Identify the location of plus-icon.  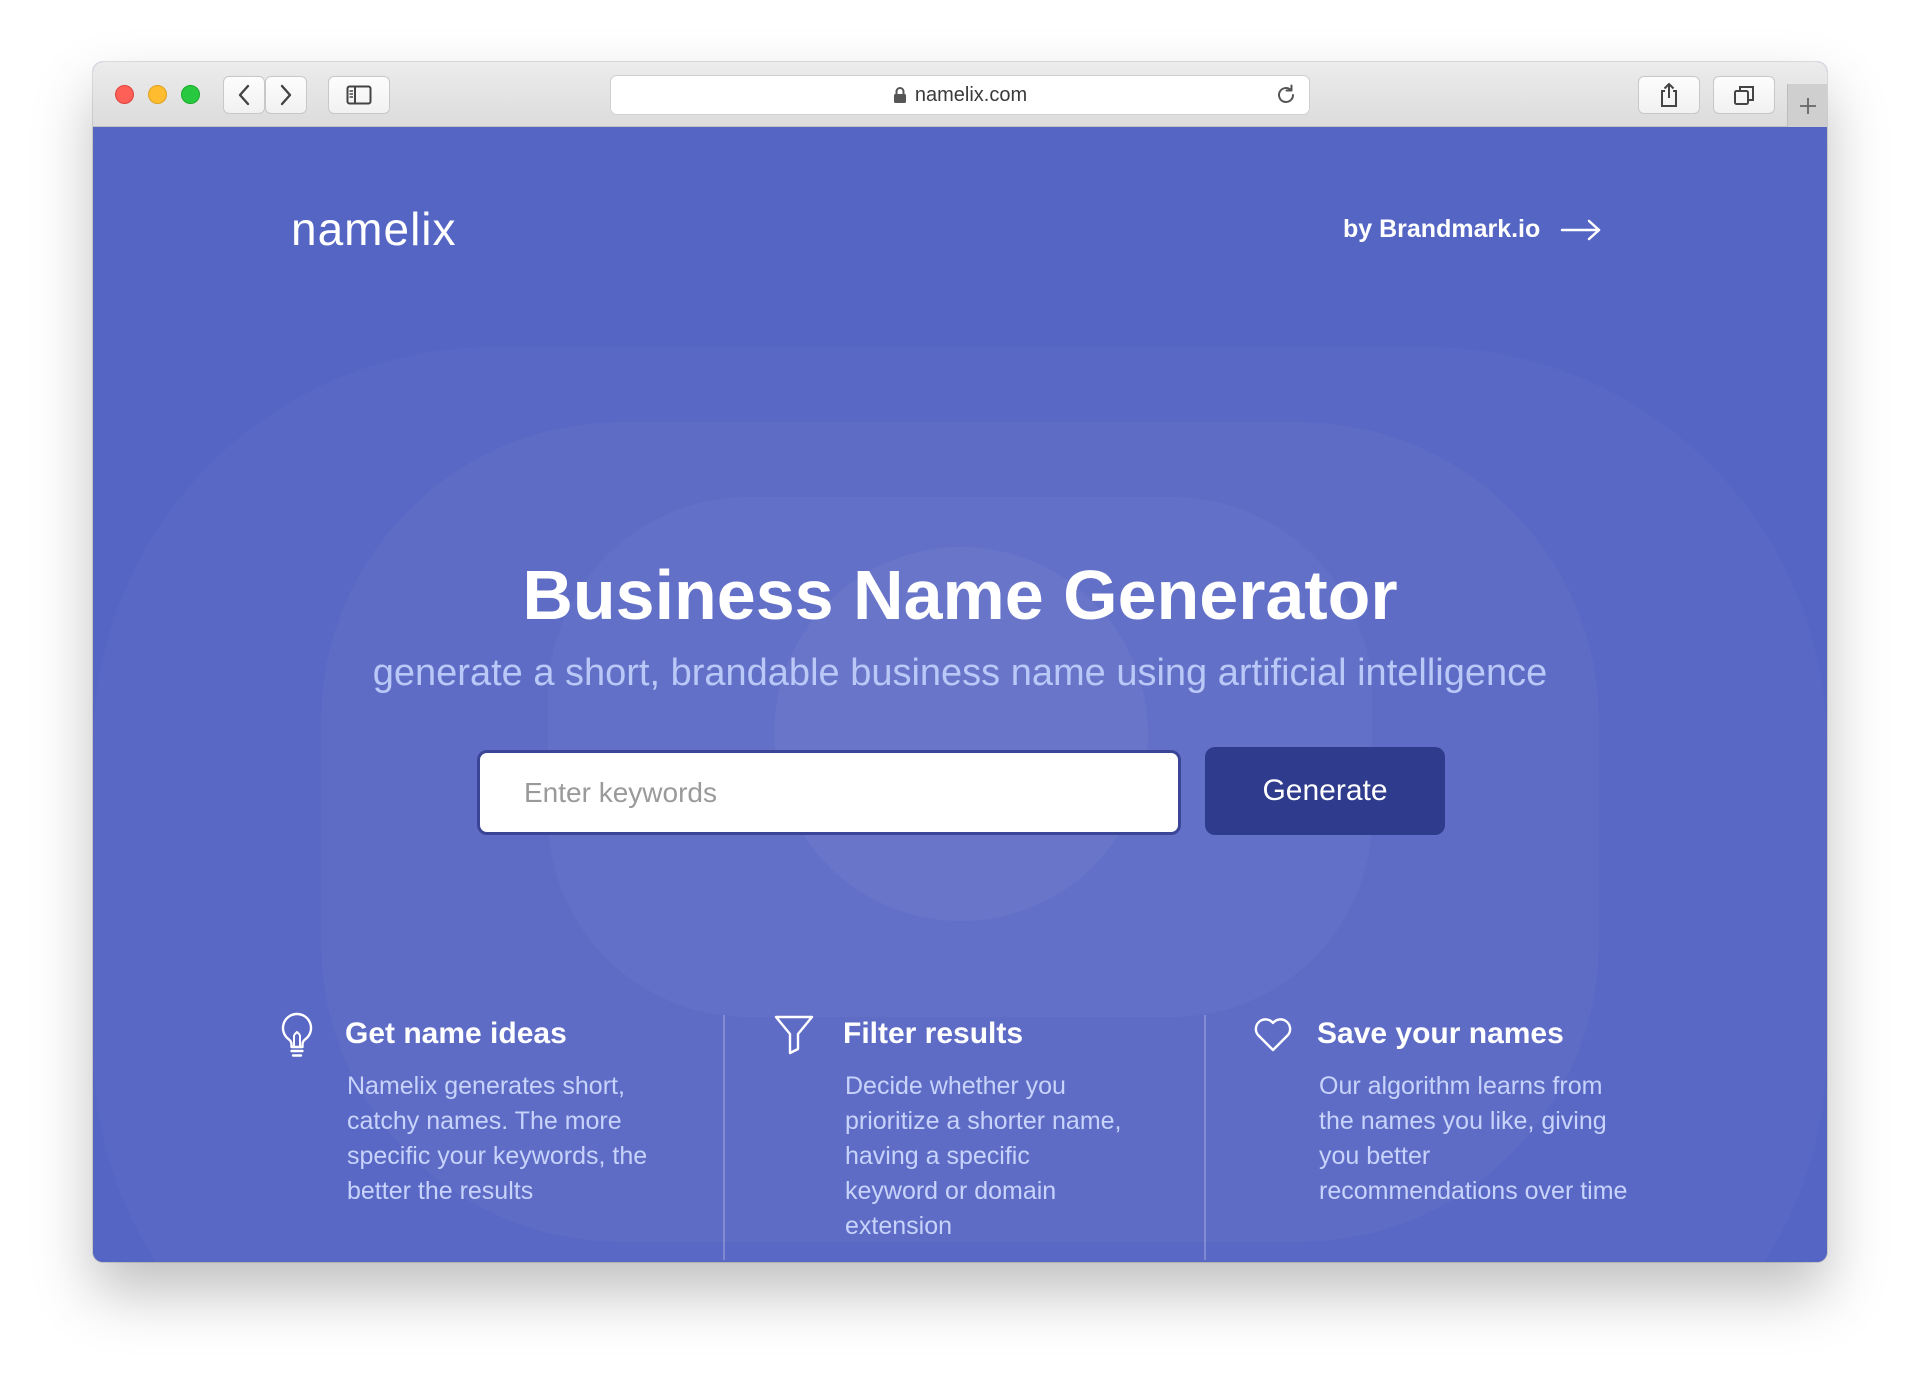
(1807, 105).